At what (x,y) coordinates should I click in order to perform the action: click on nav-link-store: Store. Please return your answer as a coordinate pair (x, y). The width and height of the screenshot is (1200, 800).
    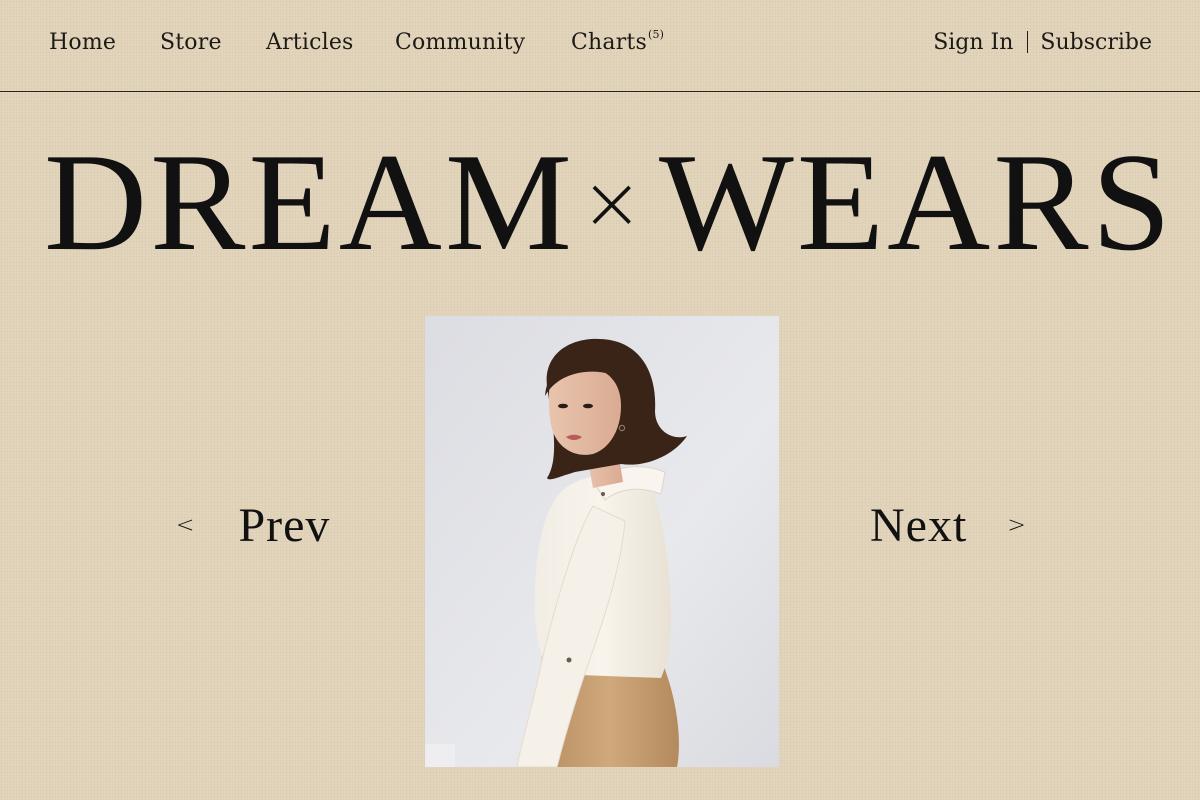
    Looking at the image, I should click on (191, 42).